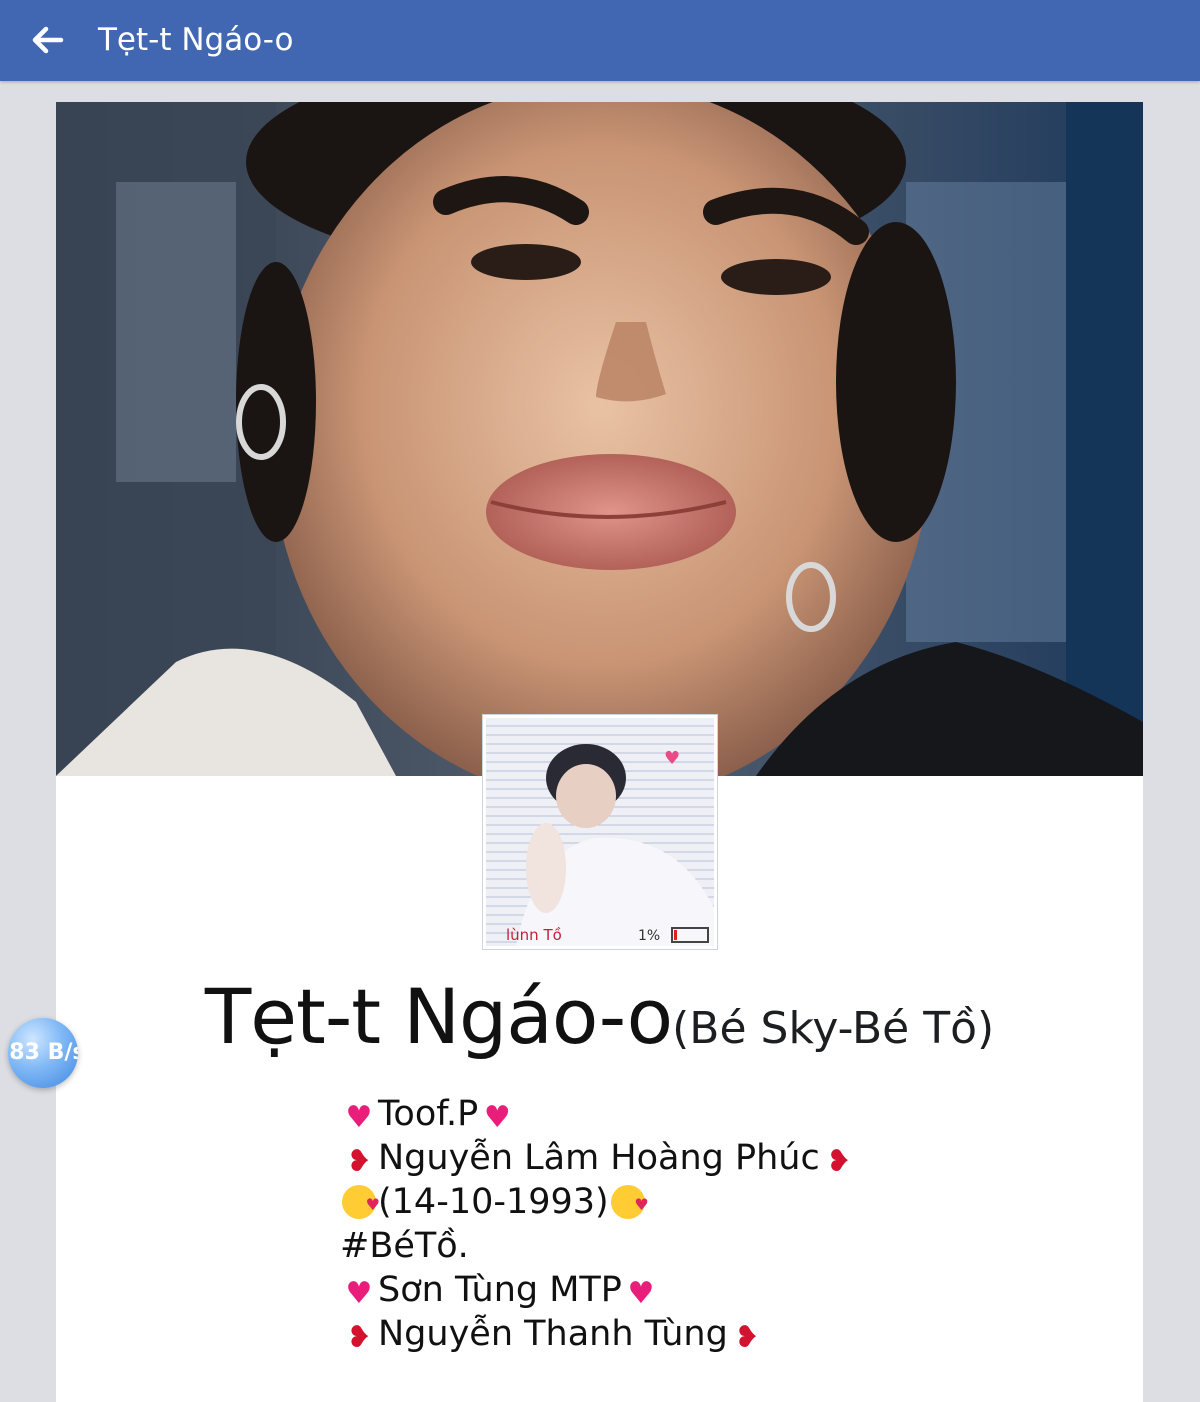  I want to click on bio-line: ♥ Sơn Tùng MTP ♥, so click(700, 1290).